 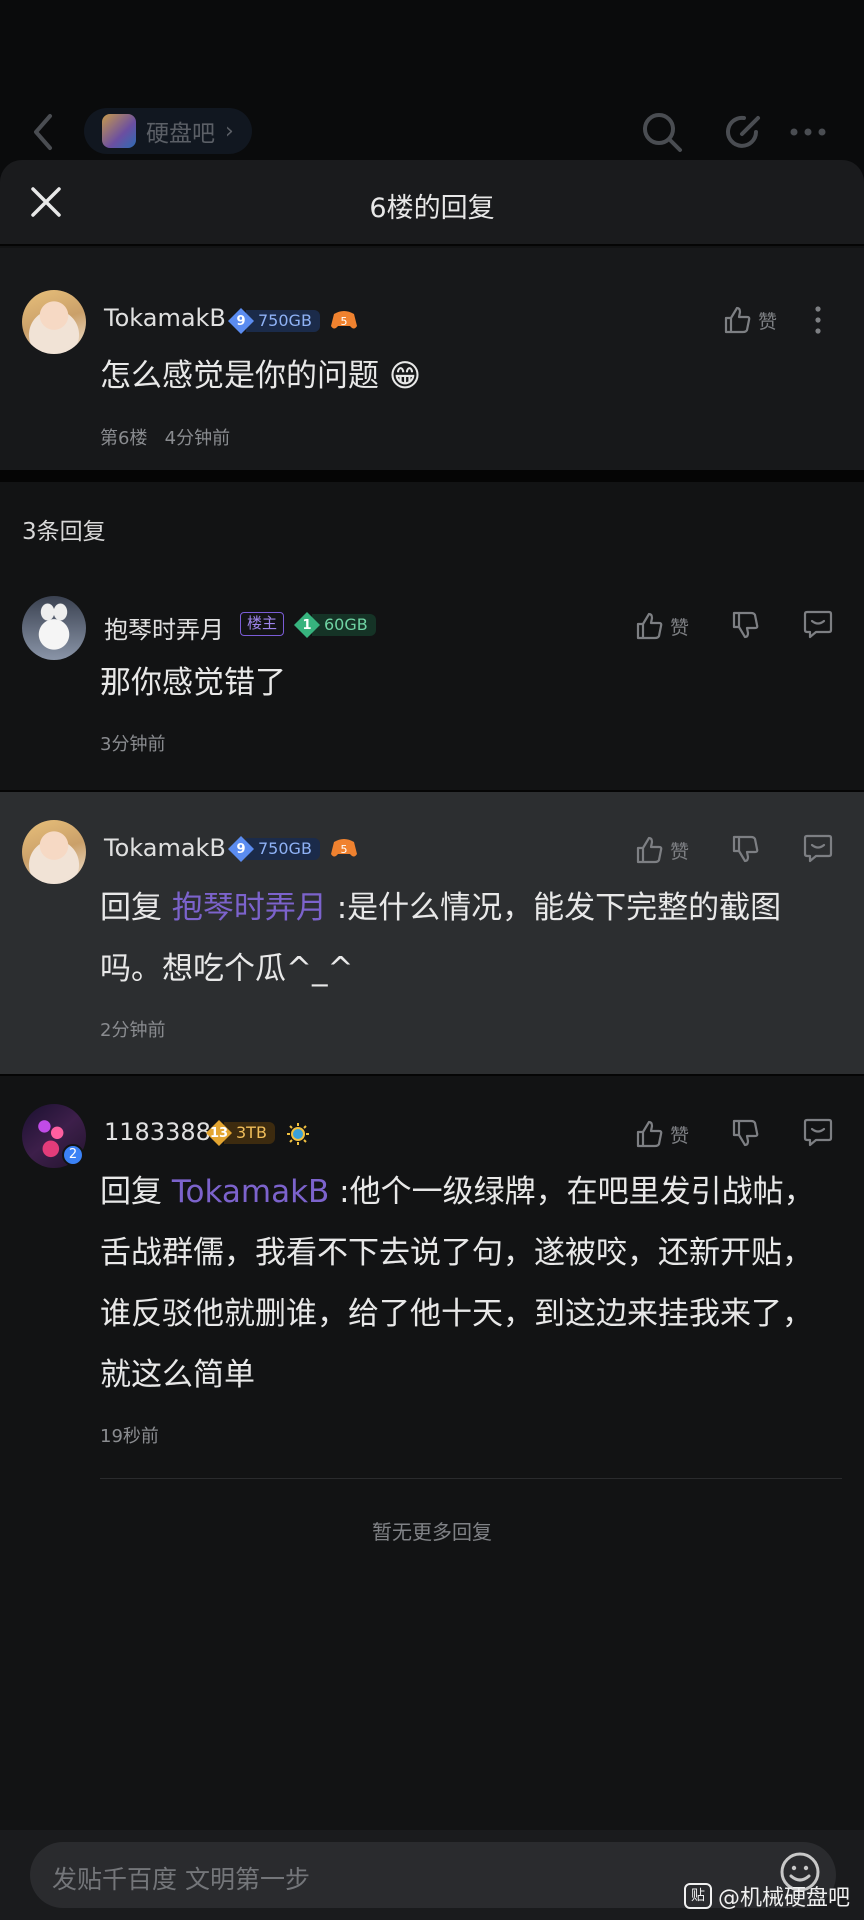 What do you see at coordinates (129, 1436) in the screenshot?
I see `timestamp: 19秒前` at bounding box center [129, 1436].